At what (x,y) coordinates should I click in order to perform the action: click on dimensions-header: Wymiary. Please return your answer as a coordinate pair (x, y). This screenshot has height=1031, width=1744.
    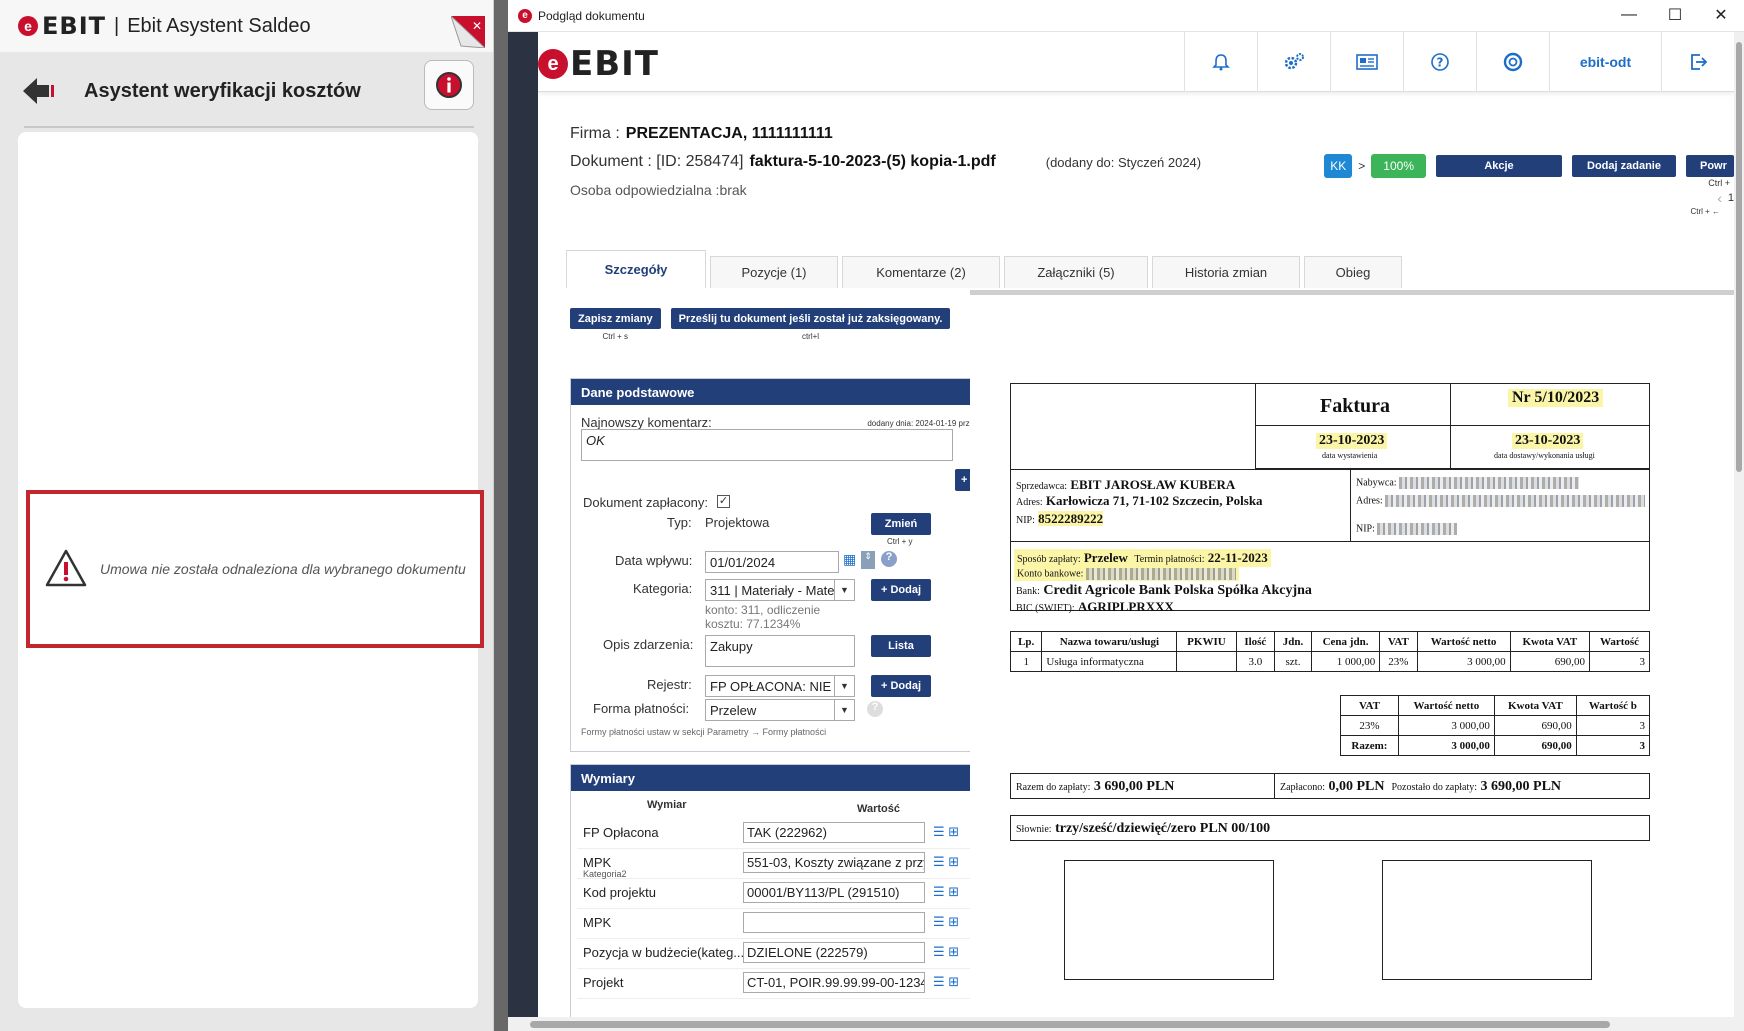
    Looking at the image, I should click on (793, 778).